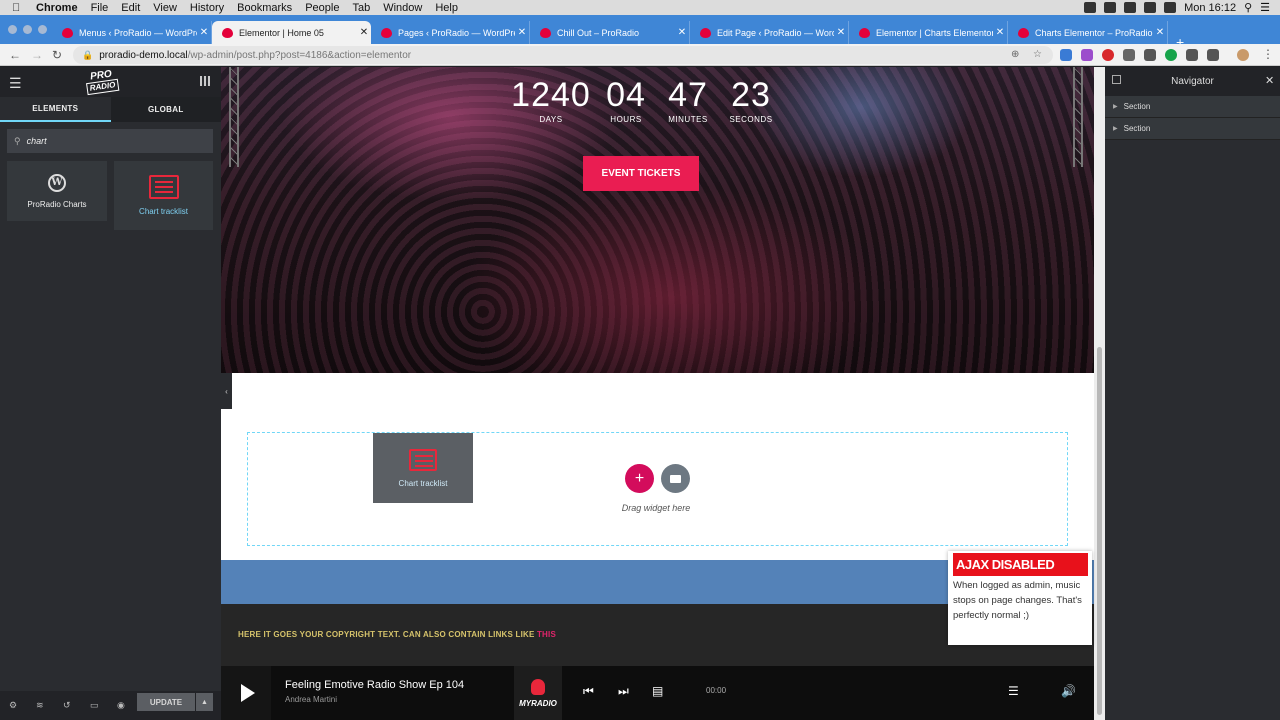  What do you see at coordinates (1110, 7) in the screenshot?
I see `tray-dropbox-icon` at bounding box center [1110, 7].